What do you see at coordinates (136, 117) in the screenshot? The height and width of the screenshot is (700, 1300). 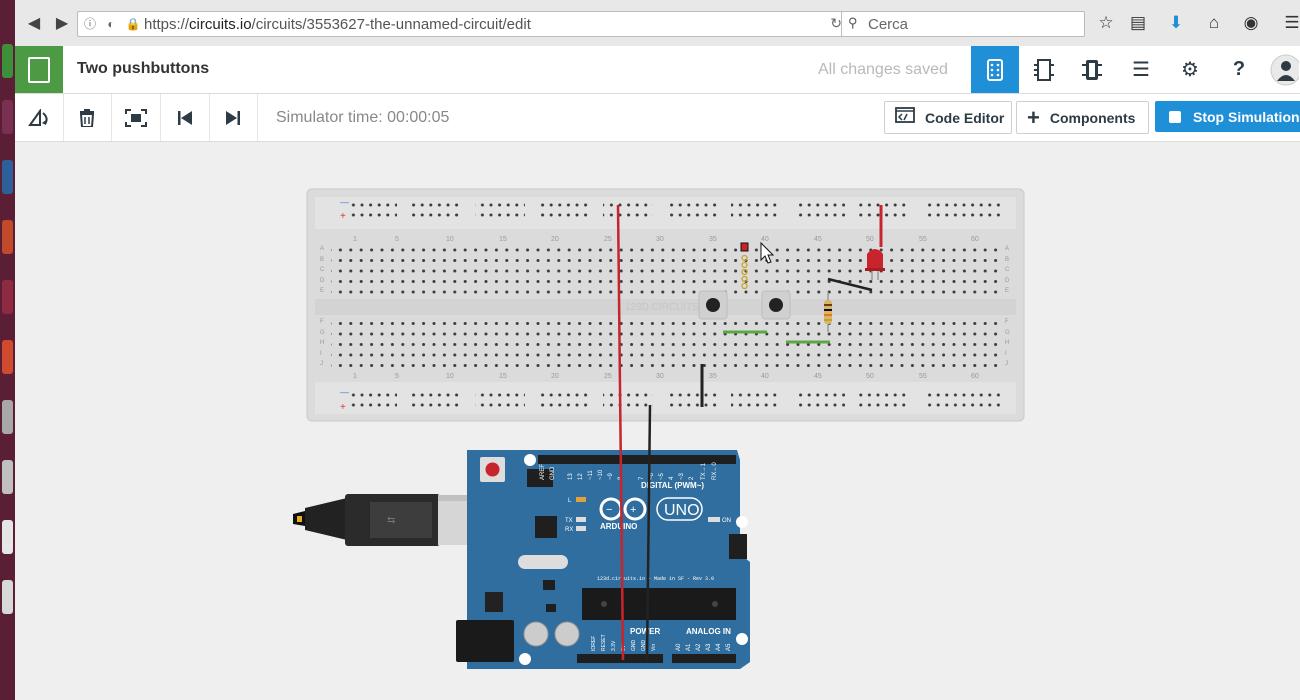 I see `fit-screen-icon` at bounding box center [136, 117].